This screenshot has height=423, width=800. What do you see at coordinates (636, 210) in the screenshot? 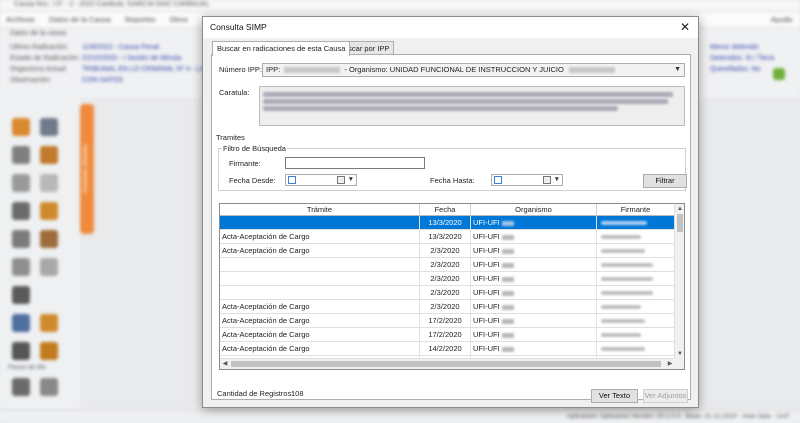
I see `column-header-firmante: Firmante` at bounding box center [636, 210].